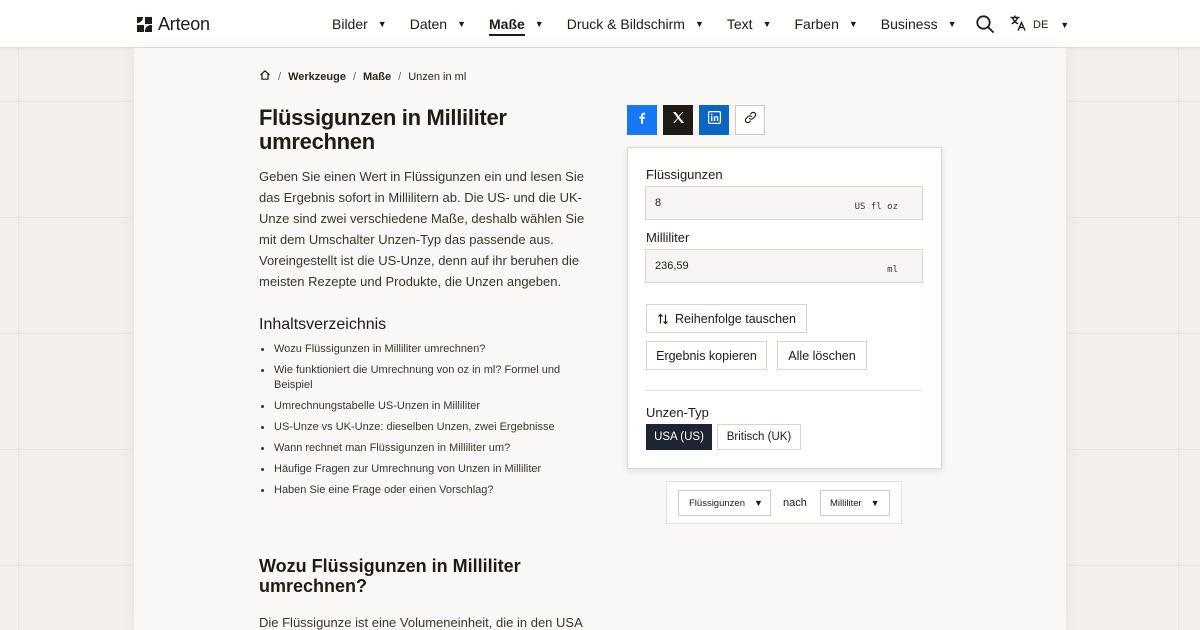 This screenshot has height=630, width=1200. Describe the element at coordinates (438, 24) in the screenshot. I see `nav-item-daten: Daten ▼` at that location.